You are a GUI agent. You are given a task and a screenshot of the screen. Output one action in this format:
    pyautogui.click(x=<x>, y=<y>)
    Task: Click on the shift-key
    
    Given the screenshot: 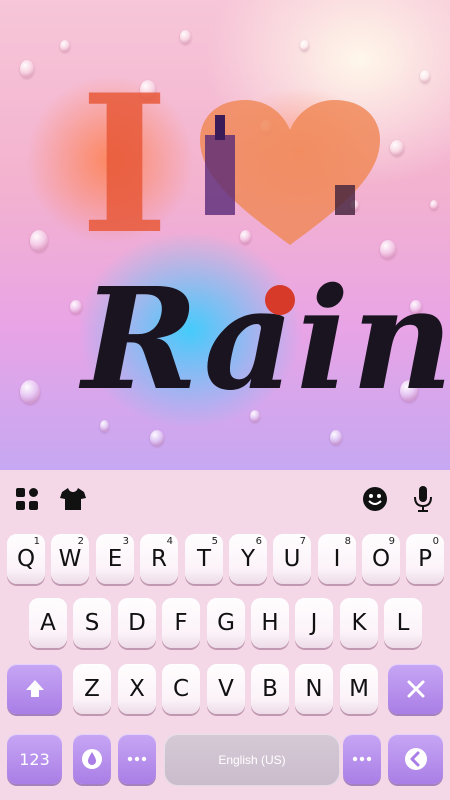 What is the action you would take?
    pyautogui.click(x=34, y=689)
    